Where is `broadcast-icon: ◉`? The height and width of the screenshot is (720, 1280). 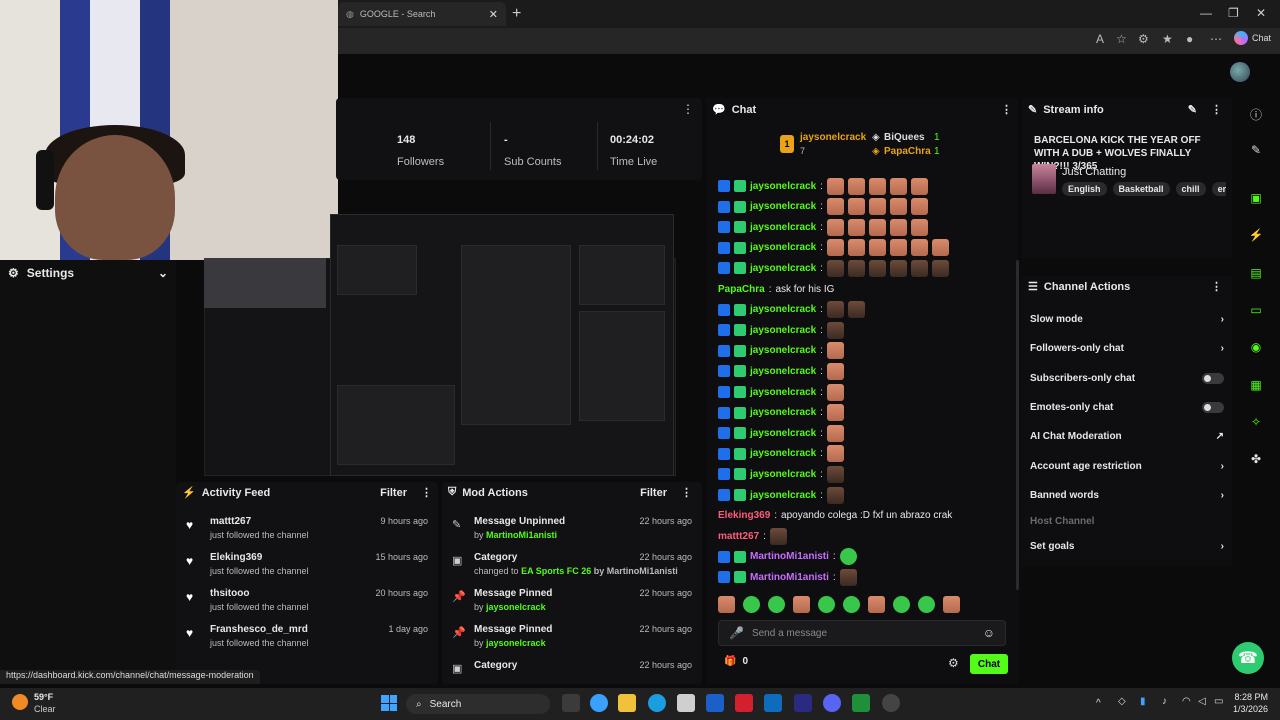 broadcast-icon: ◉ is located at coordinates (1256, 348).